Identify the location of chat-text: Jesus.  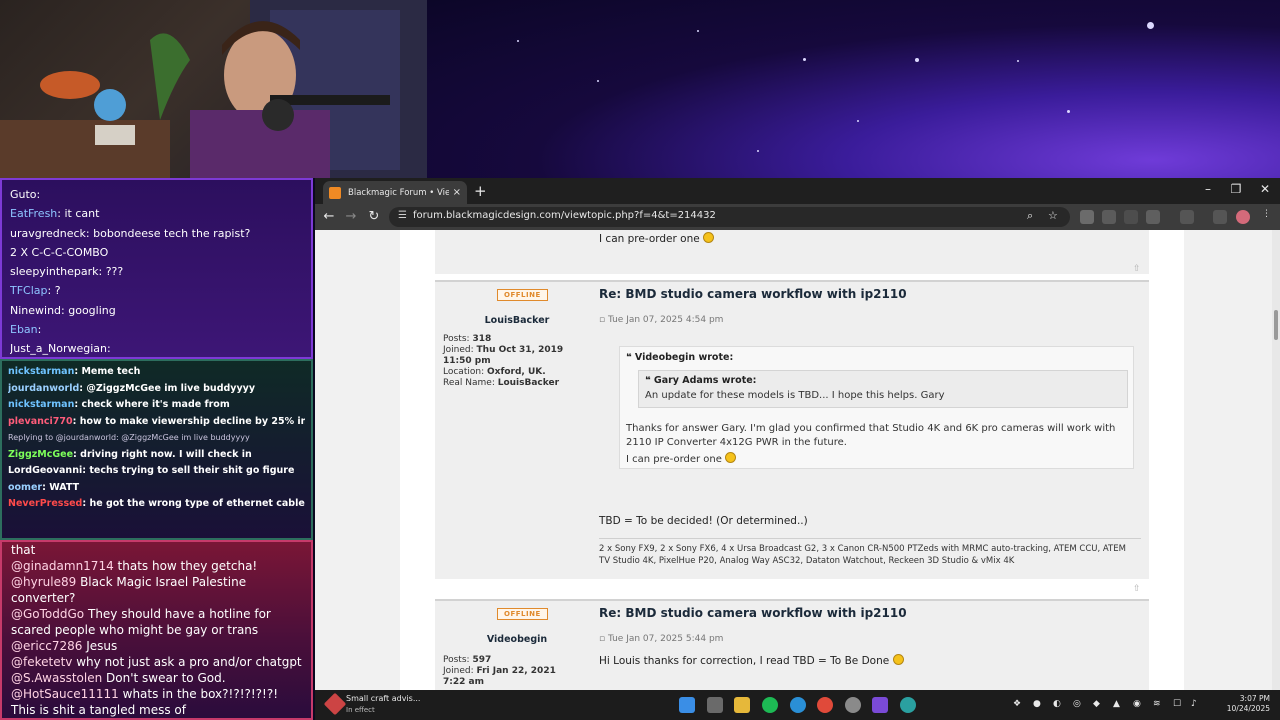
(102, 646).